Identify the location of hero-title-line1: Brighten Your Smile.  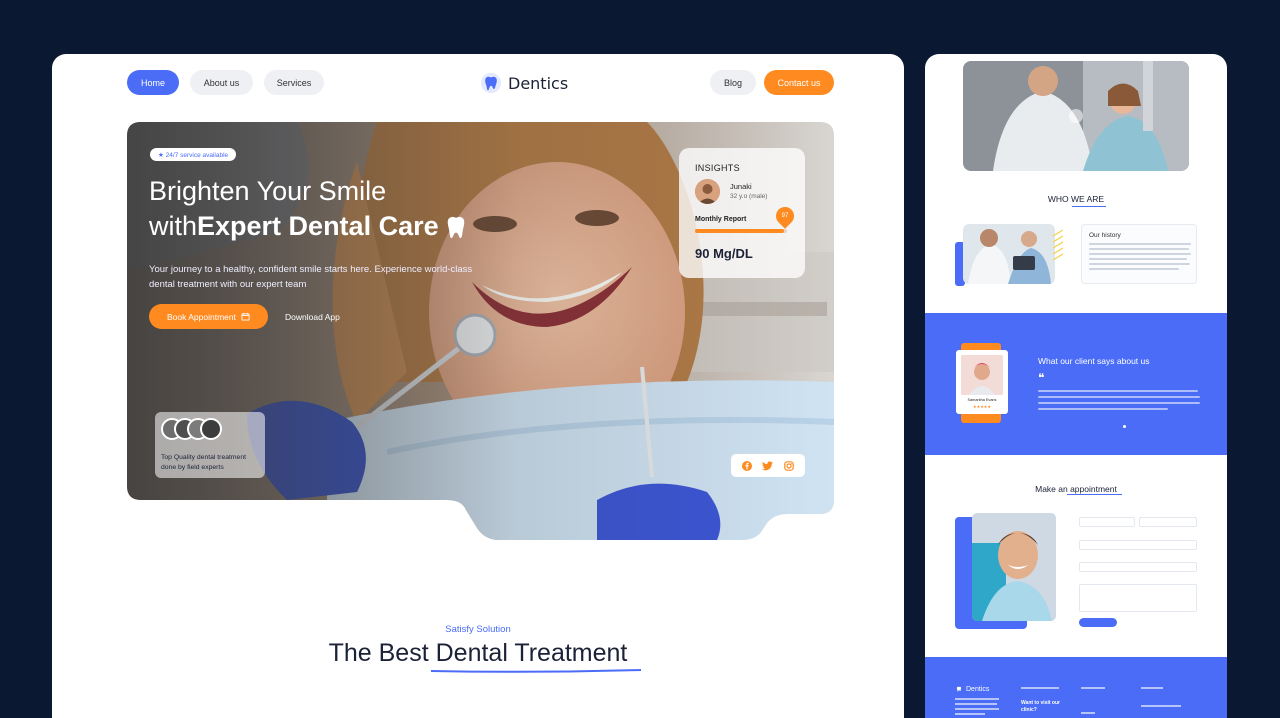
(268, 191).